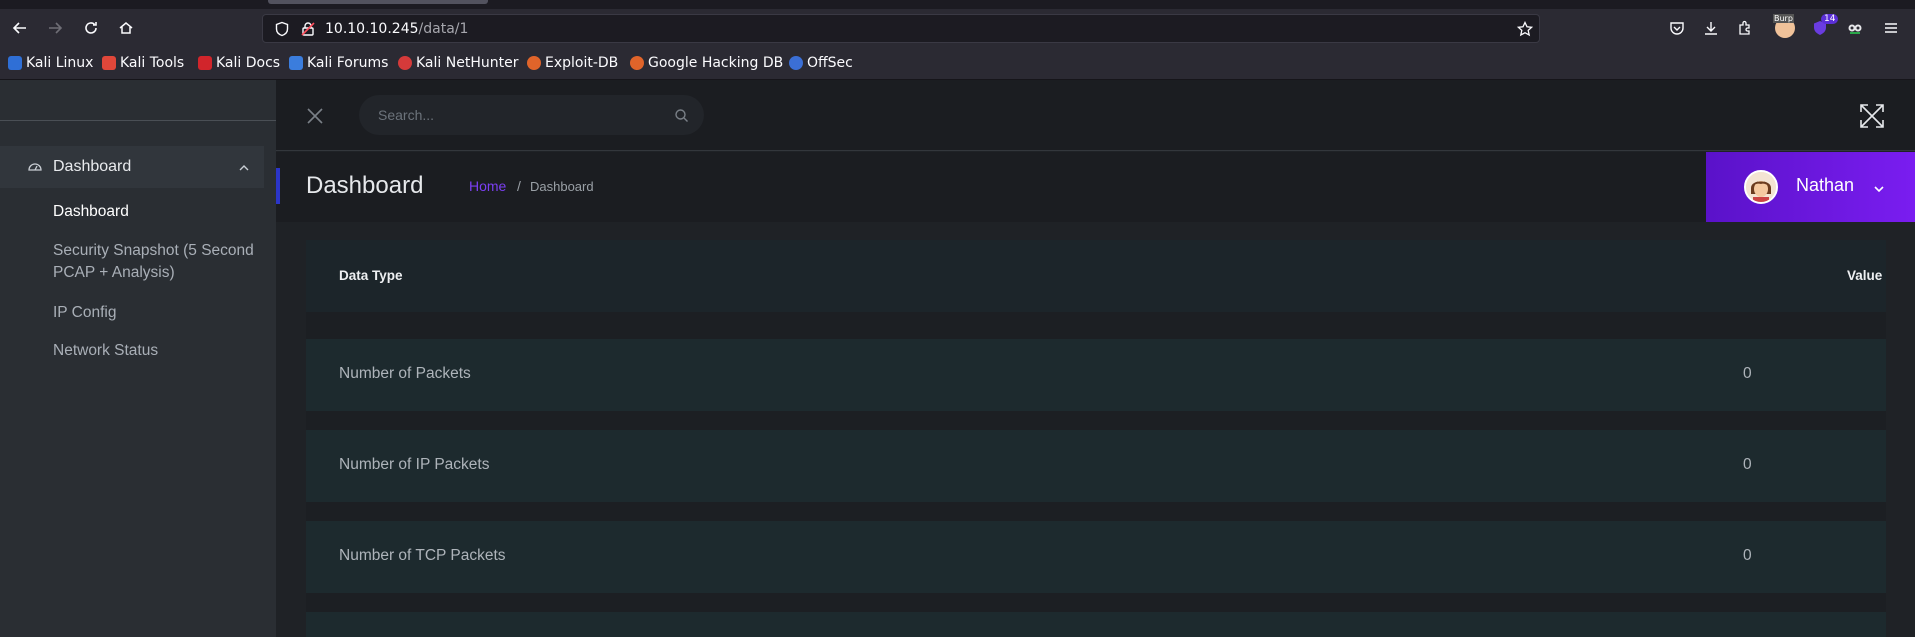 This screenshot has height=637, width=1915. I want to click on chevron-down-icon, so click(1879, 190).